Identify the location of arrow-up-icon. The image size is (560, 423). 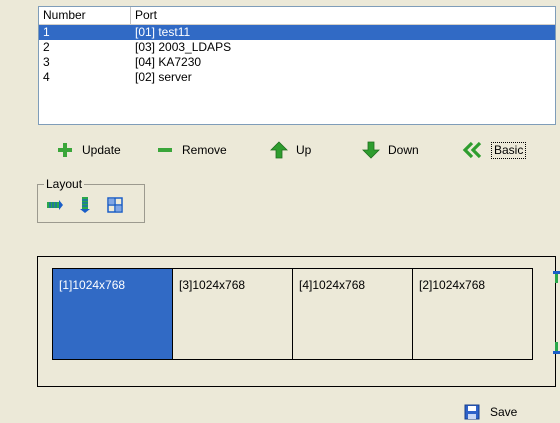
(279, 150).